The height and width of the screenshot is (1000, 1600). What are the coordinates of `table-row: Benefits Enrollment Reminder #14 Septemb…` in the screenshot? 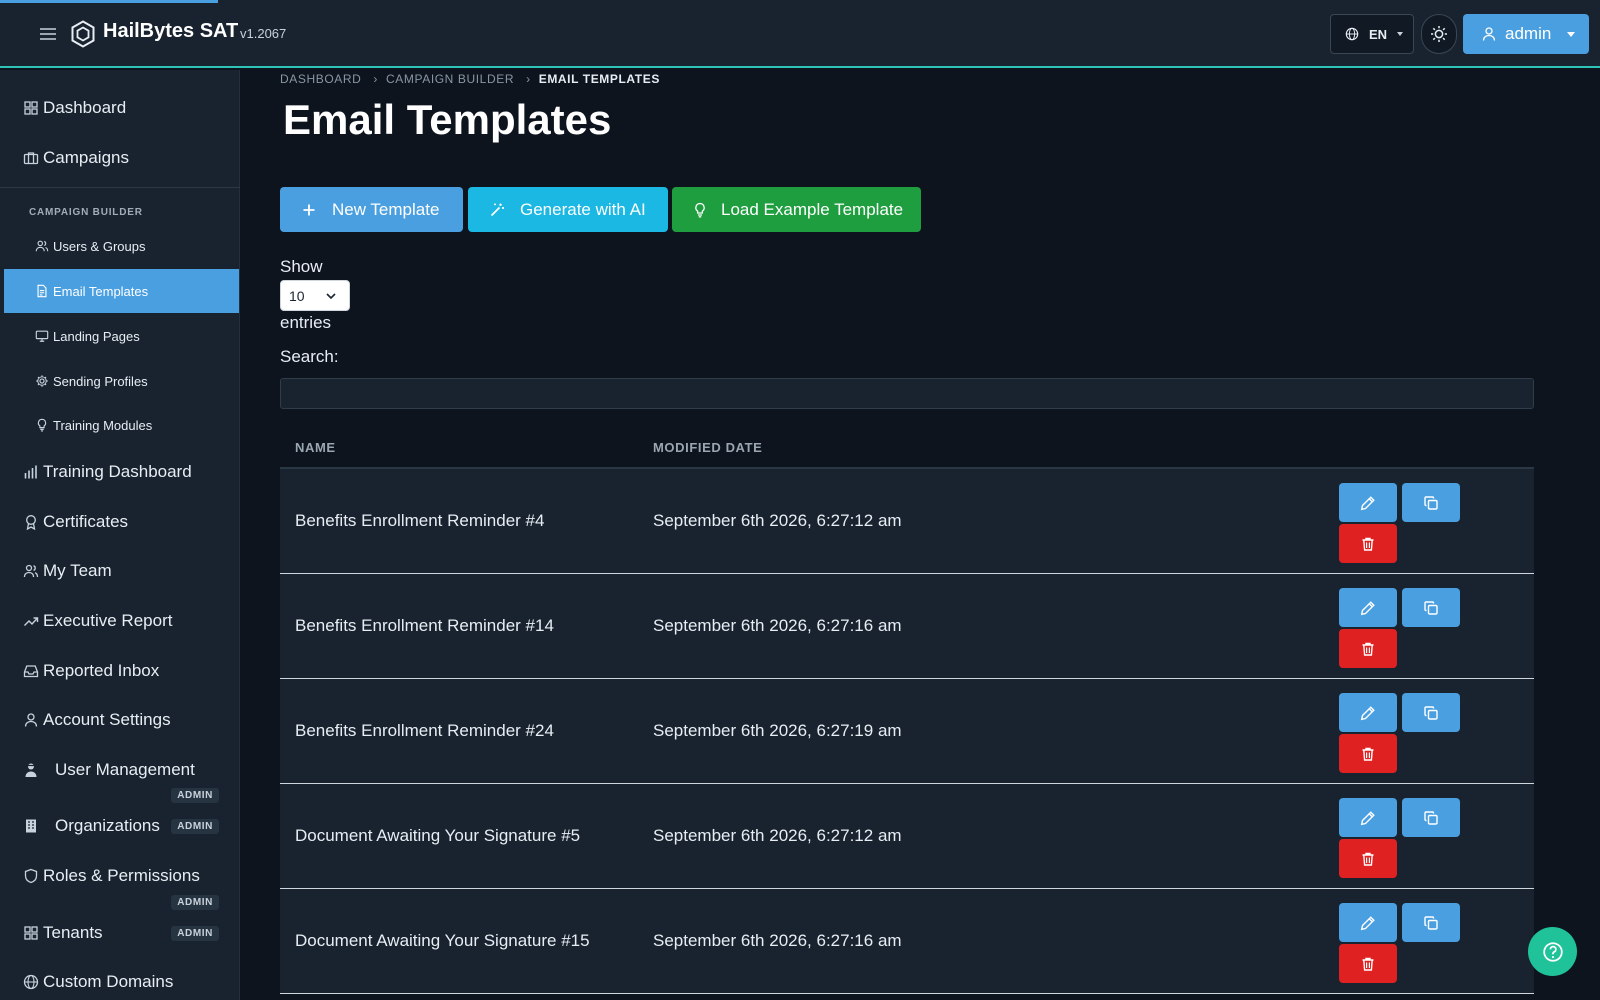 It's located at (907, 626).